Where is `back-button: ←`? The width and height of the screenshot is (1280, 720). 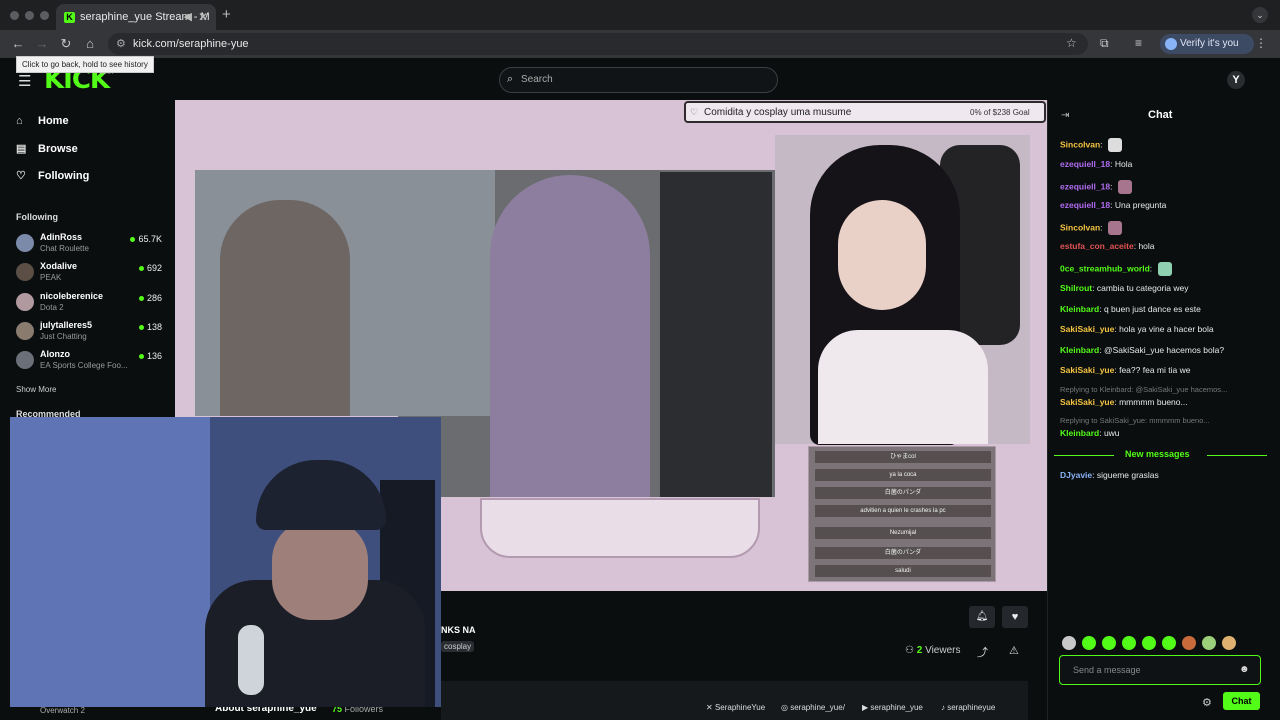
back-button: ← is located at coordinates (18, 43).